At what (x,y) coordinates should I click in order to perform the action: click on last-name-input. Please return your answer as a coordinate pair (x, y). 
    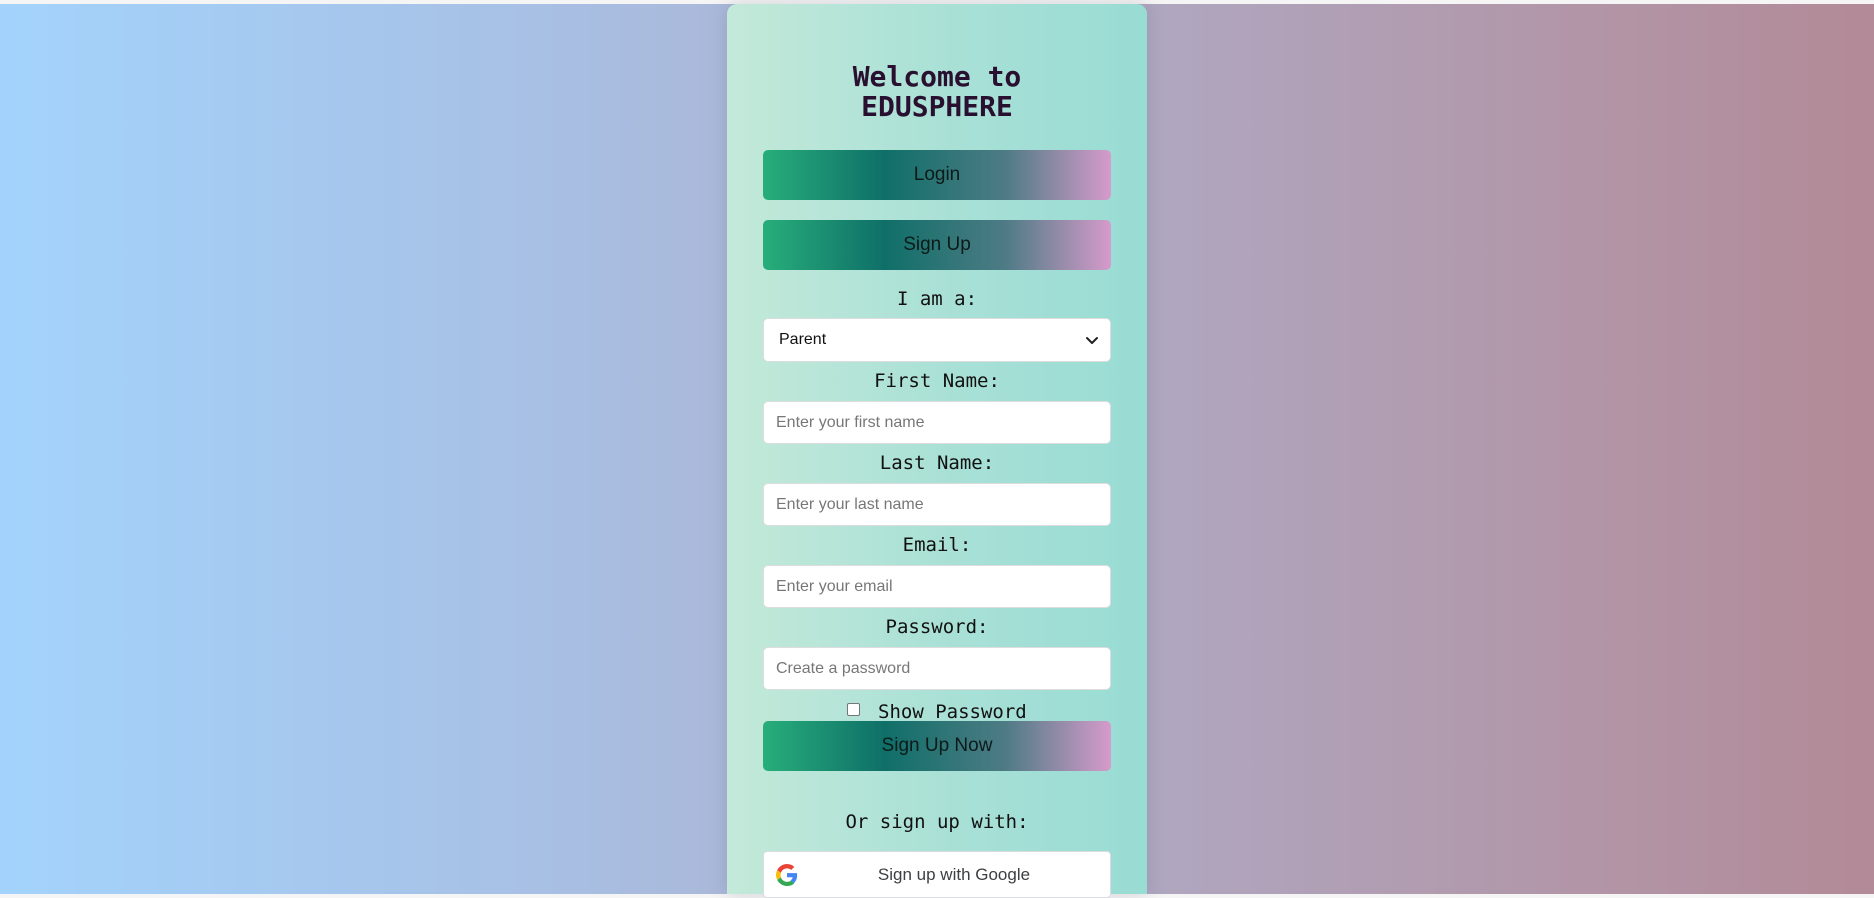
    Looking at the image, I should click on (937, 504).